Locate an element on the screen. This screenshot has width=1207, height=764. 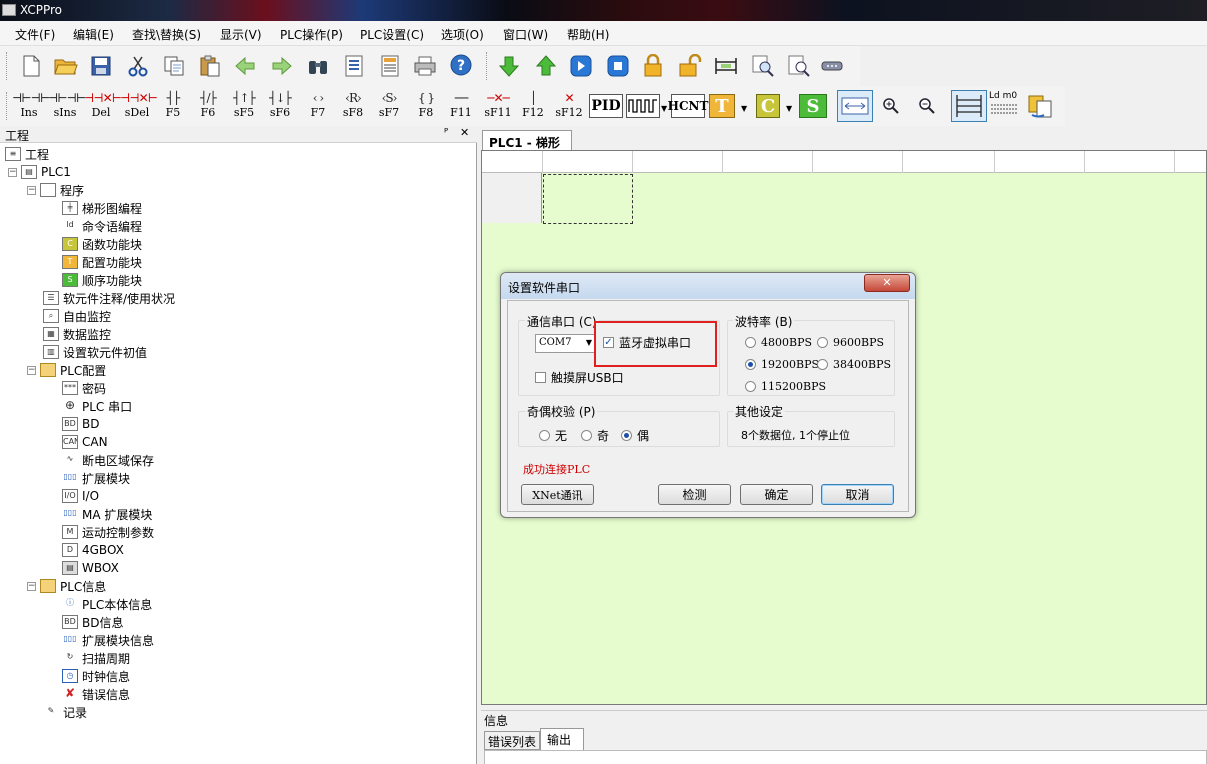
close-panel-icon: ✕ is located at coordinates (464, 132).